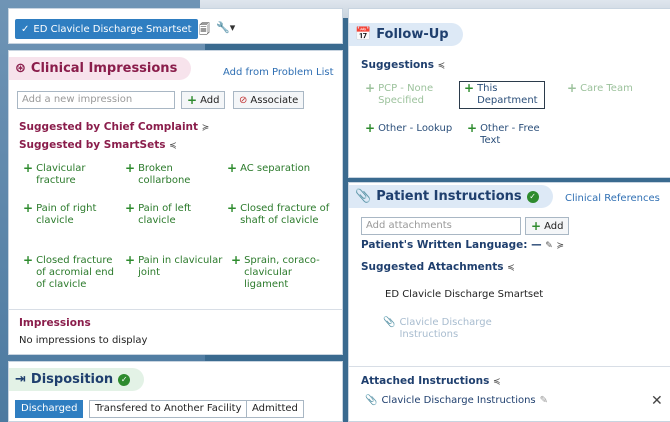 Image resolution: width=670 pixels, height=422 pixels. Describe the element at coordinates (20, 379) in the screenshot. I see `exit-icon: ⇥` at that location.